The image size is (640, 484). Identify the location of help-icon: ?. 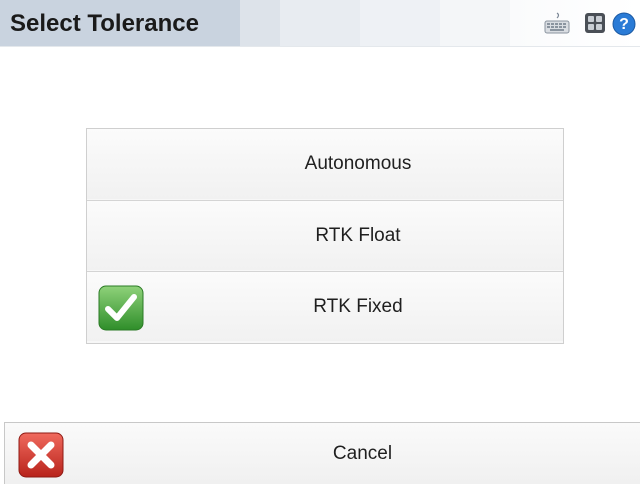
(624, 24).